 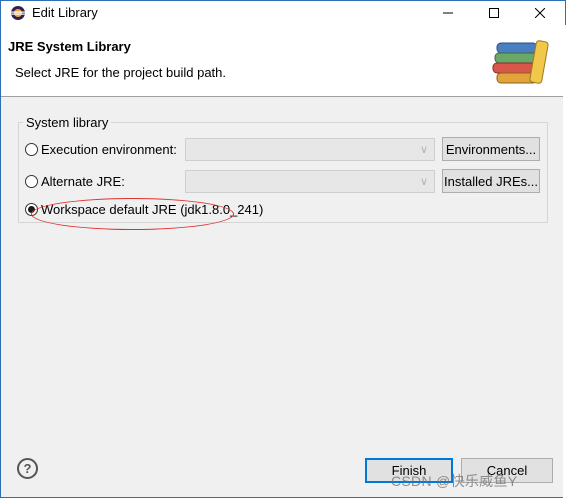 I want to click on minimize-icon, so click(x=448, y=13).